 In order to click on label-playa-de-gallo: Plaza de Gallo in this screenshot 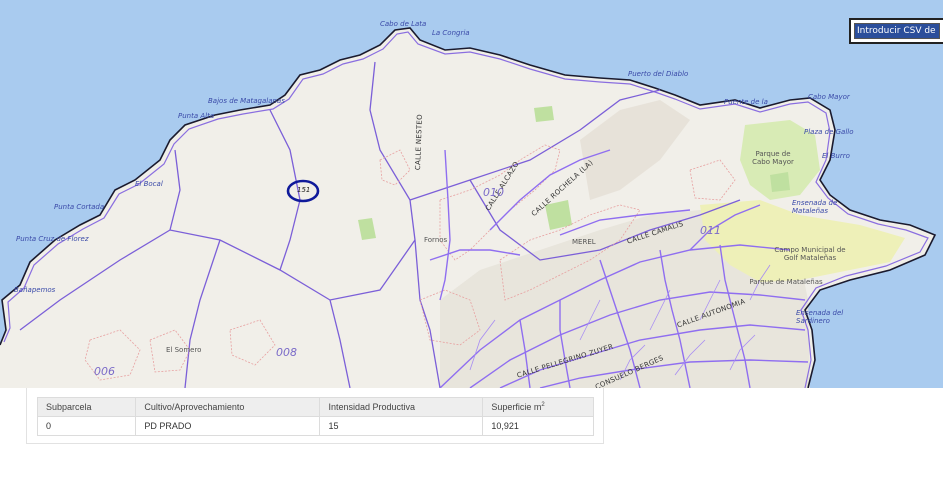, I will do `click(829, 132)`.